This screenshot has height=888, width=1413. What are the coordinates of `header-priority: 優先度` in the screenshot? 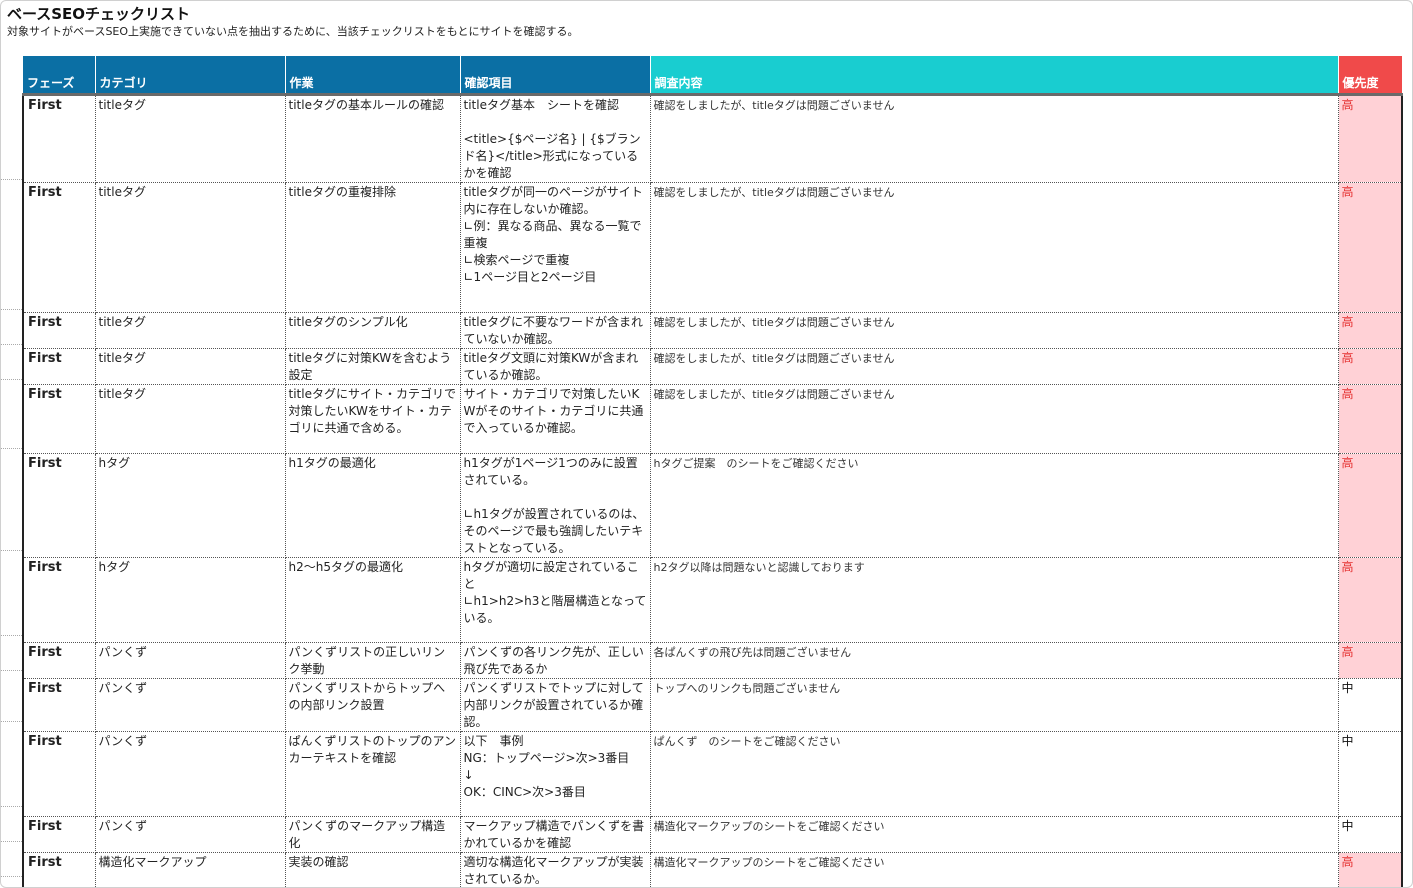 It's located at (1370, 75).